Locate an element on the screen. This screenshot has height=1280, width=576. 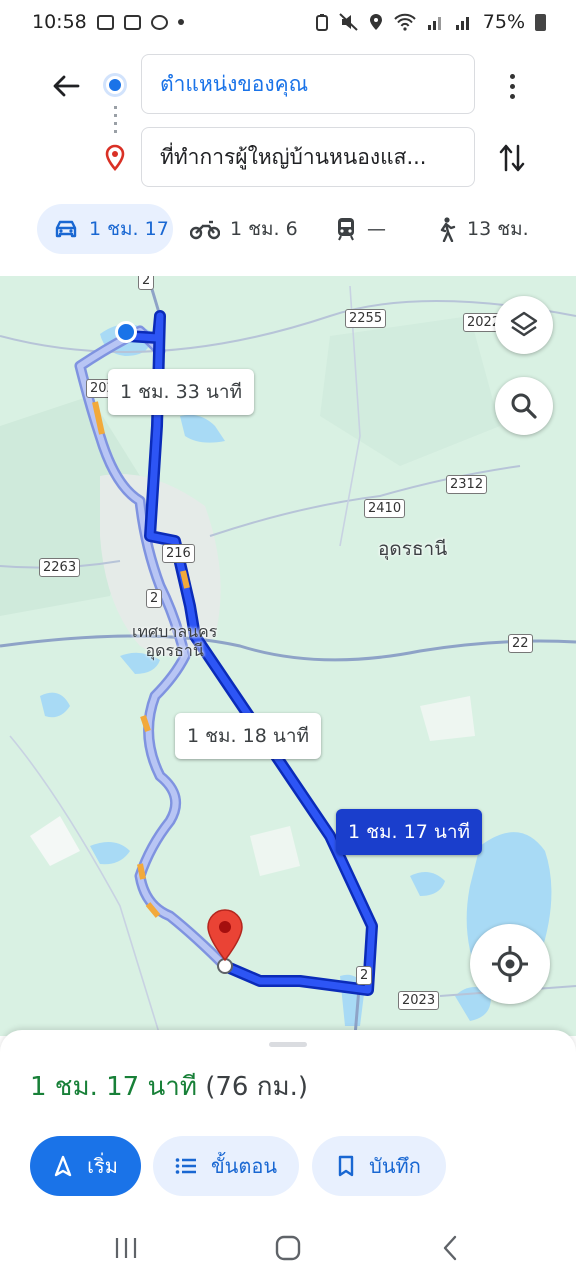
search-along-route-button is located at coordinates (524, 406).